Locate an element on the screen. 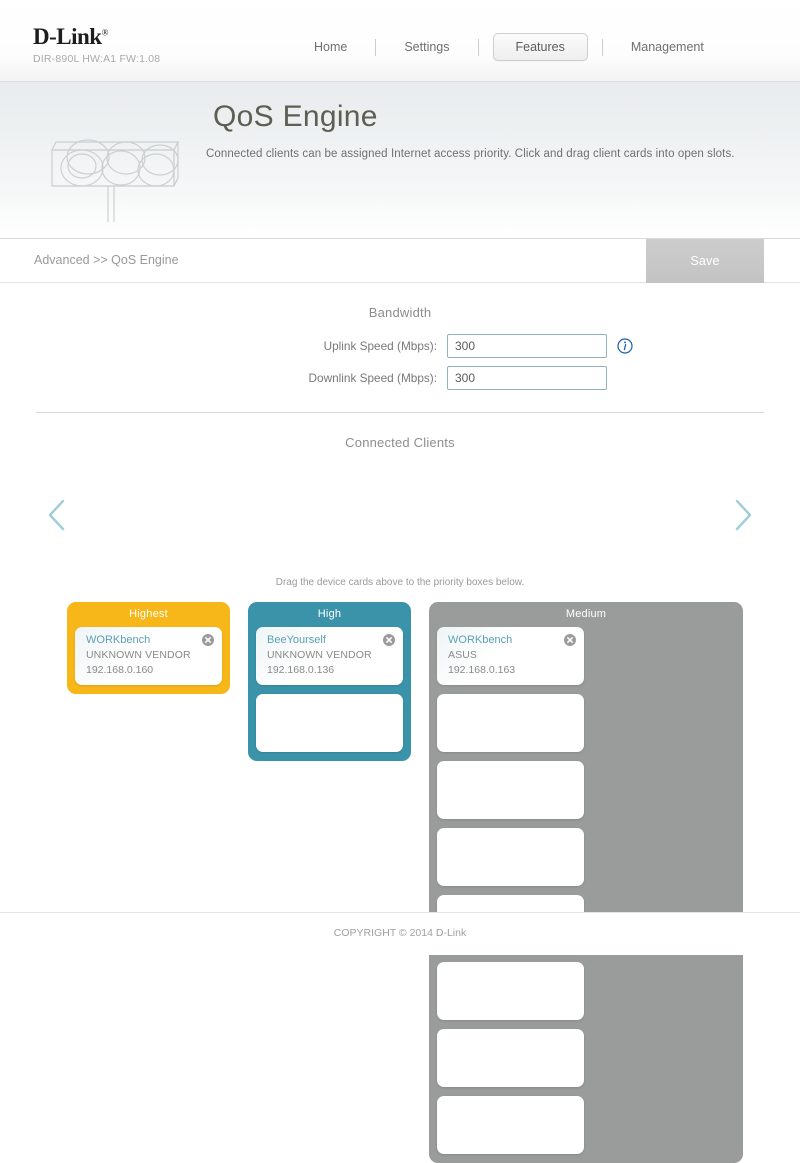  card-ip-address: 192.168.0.160 is located at coordinates (120, 670).